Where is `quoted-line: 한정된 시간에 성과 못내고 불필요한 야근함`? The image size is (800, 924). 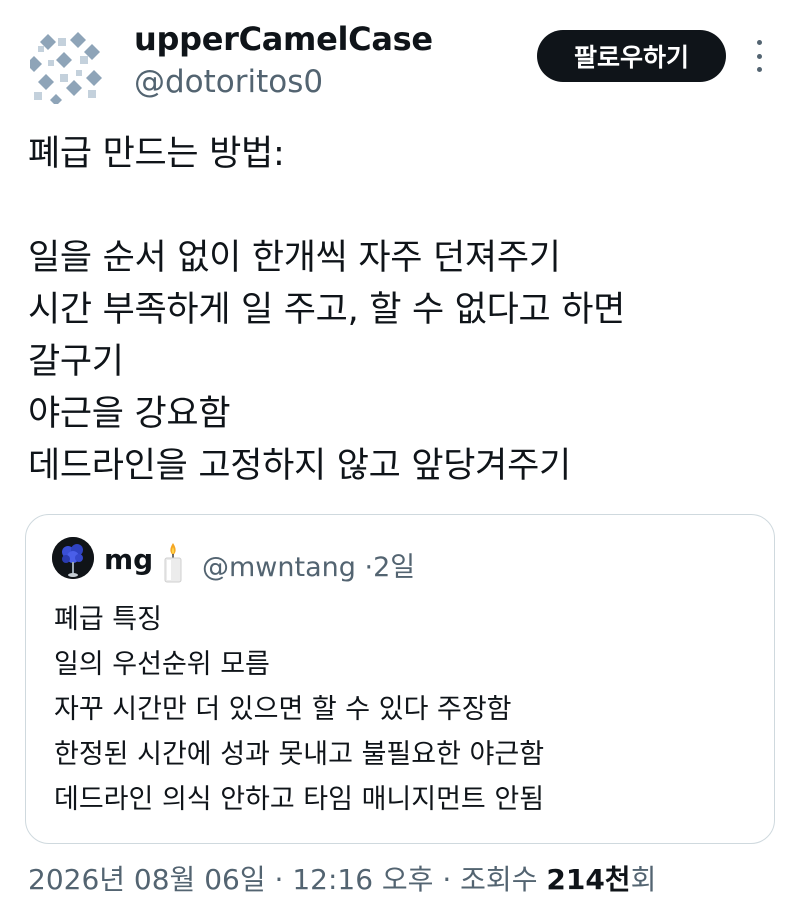
quoted-line: 한정된 시간에 성과 못내고 불필요한 야근함 is located at coordinates (299, 754).